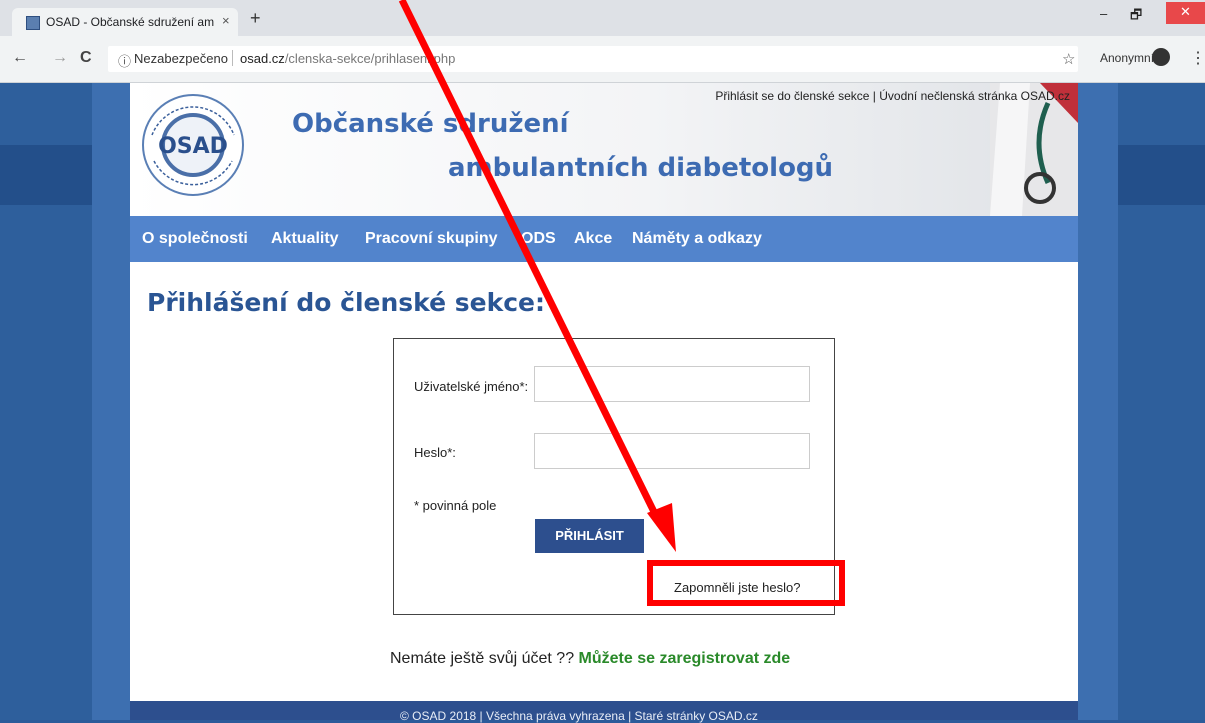  Describe the element at coordinates (482, 658) in the screenshot. I see `register-prompt: Nemáte ještě svůj účet ??` at that location.